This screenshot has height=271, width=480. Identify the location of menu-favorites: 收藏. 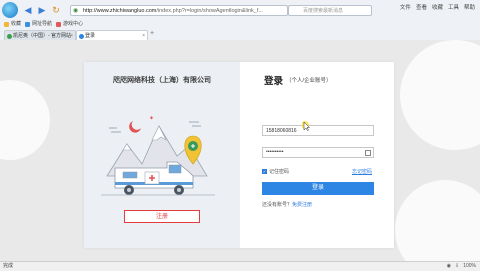
(437, 7).